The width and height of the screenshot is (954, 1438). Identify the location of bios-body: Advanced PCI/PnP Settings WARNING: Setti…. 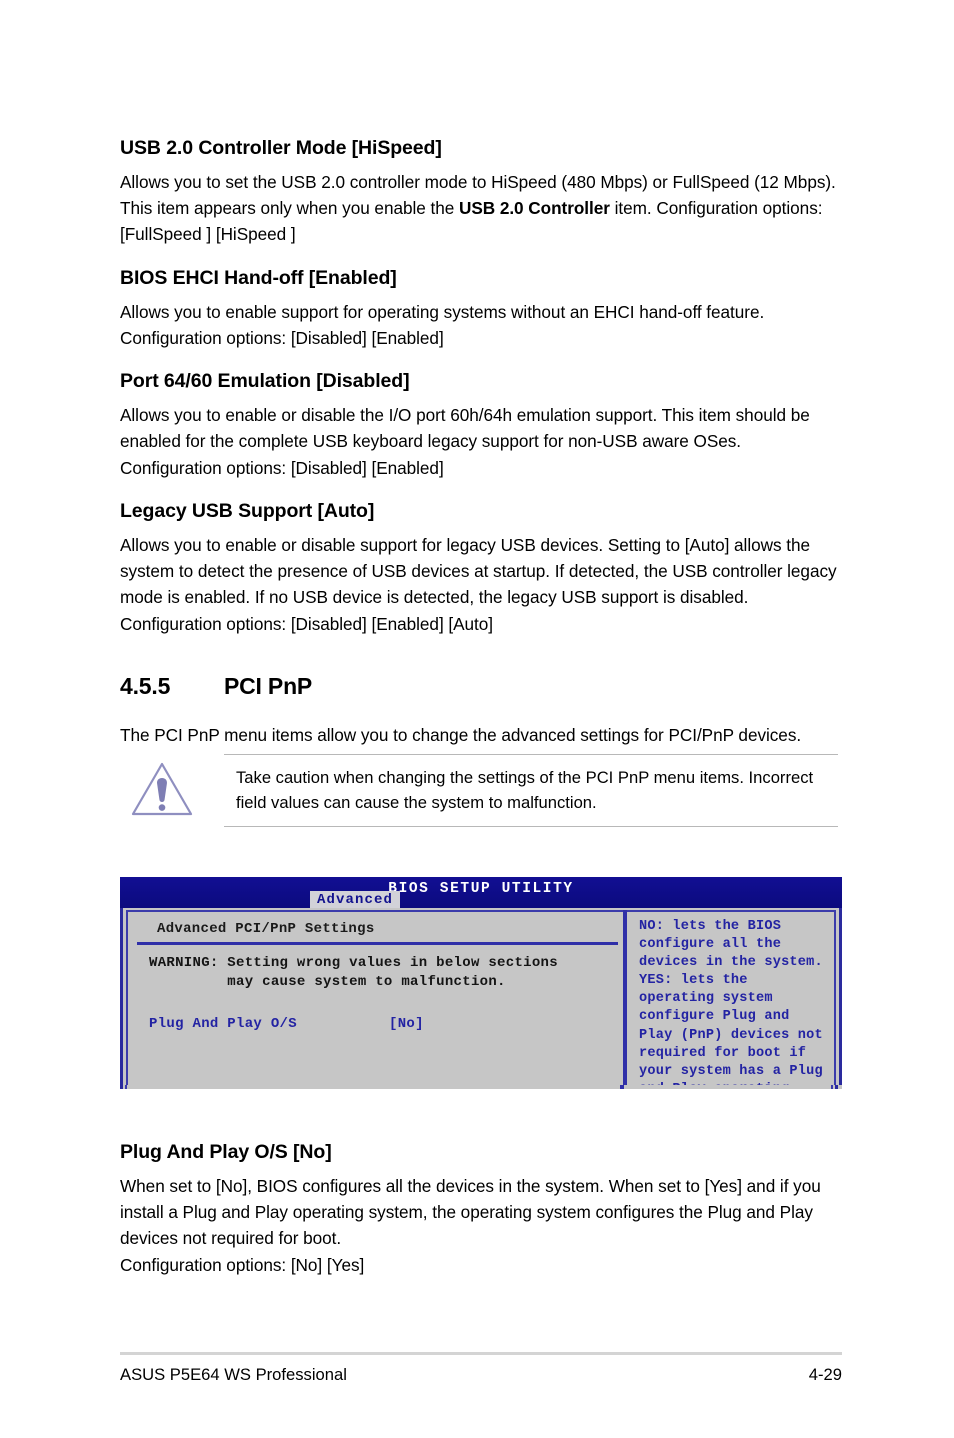
(481, 998).